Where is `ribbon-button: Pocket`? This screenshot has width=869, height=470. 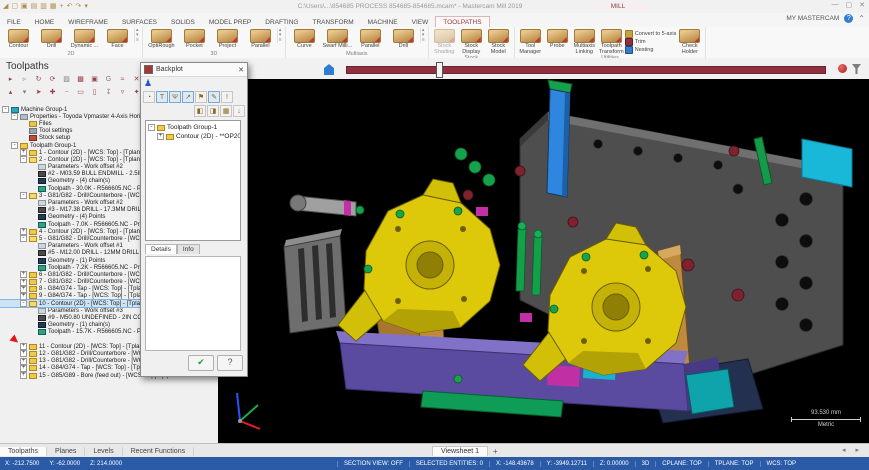 ribbon-button: Pocket is located at coordinates (194, 39).